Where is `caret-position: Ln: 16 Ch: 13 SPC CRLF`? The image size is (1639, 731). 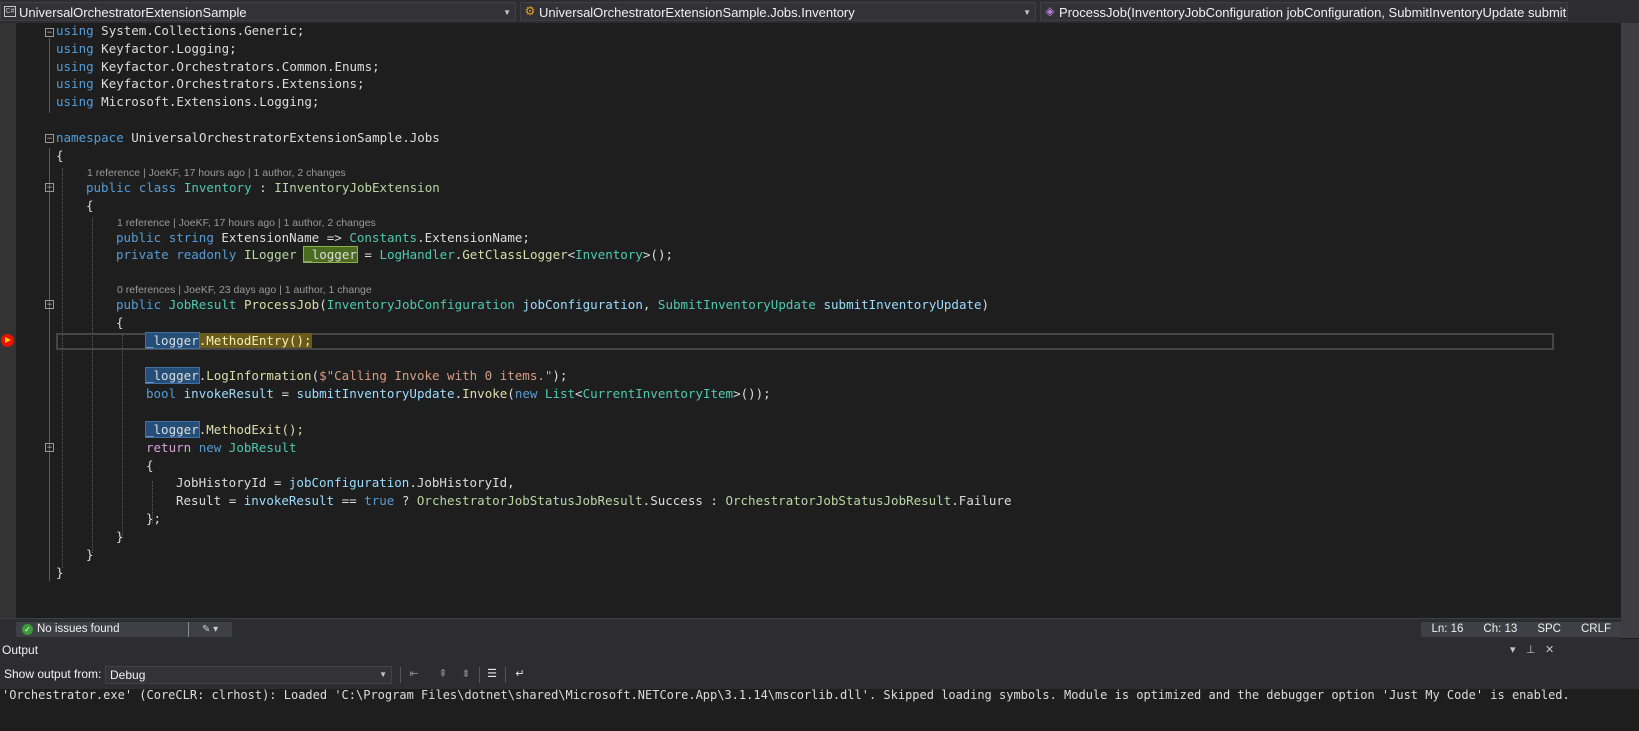 caret-position: Ln: 16 Ch: 13 SPC CRLF is located at coordinates (1521, 629).